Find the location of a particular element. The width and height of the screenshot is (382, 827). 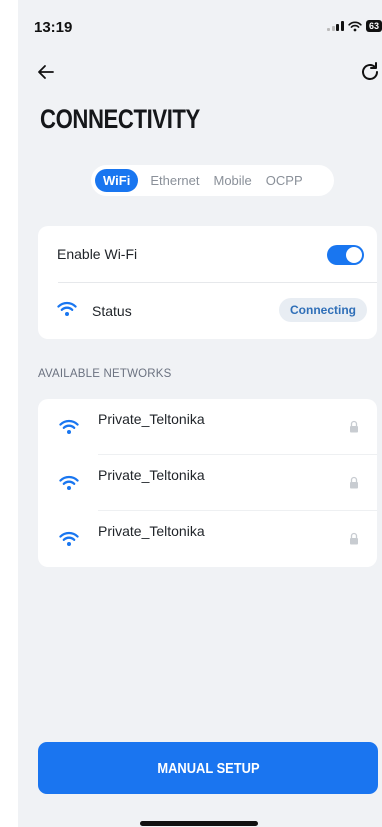

status-label: Status is located at coordinates (112, 311).